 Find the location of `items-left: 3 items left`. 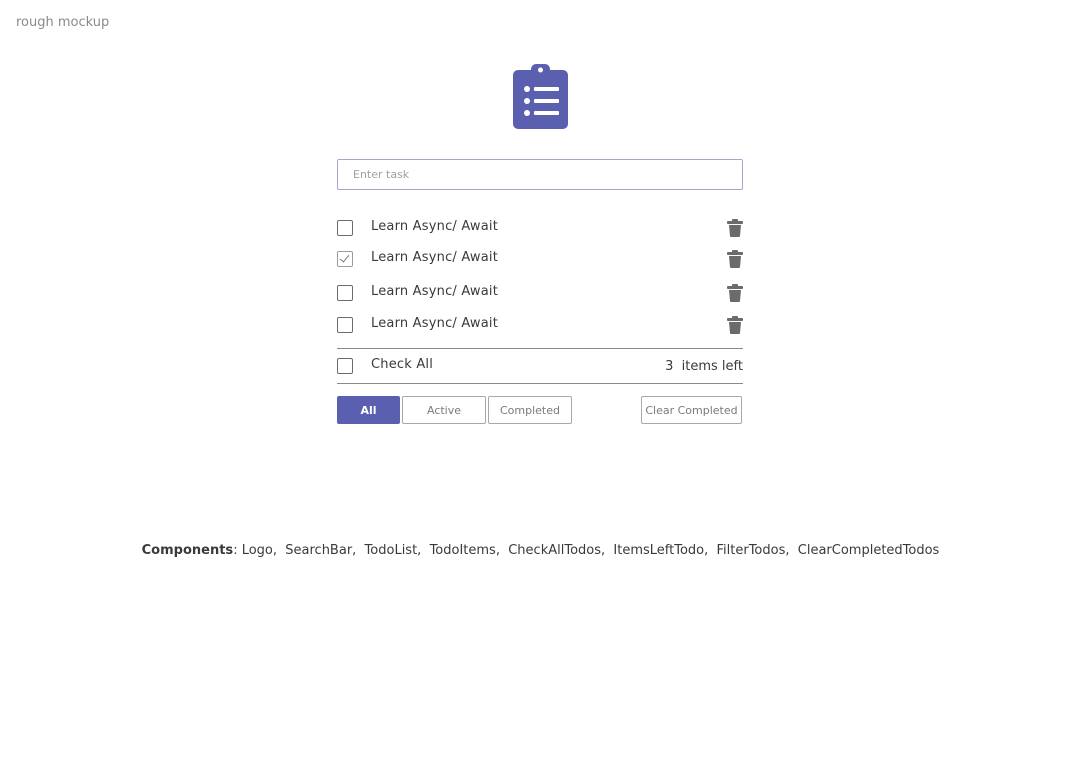

items-left: 3 items left is located at coordinates (671, 366).